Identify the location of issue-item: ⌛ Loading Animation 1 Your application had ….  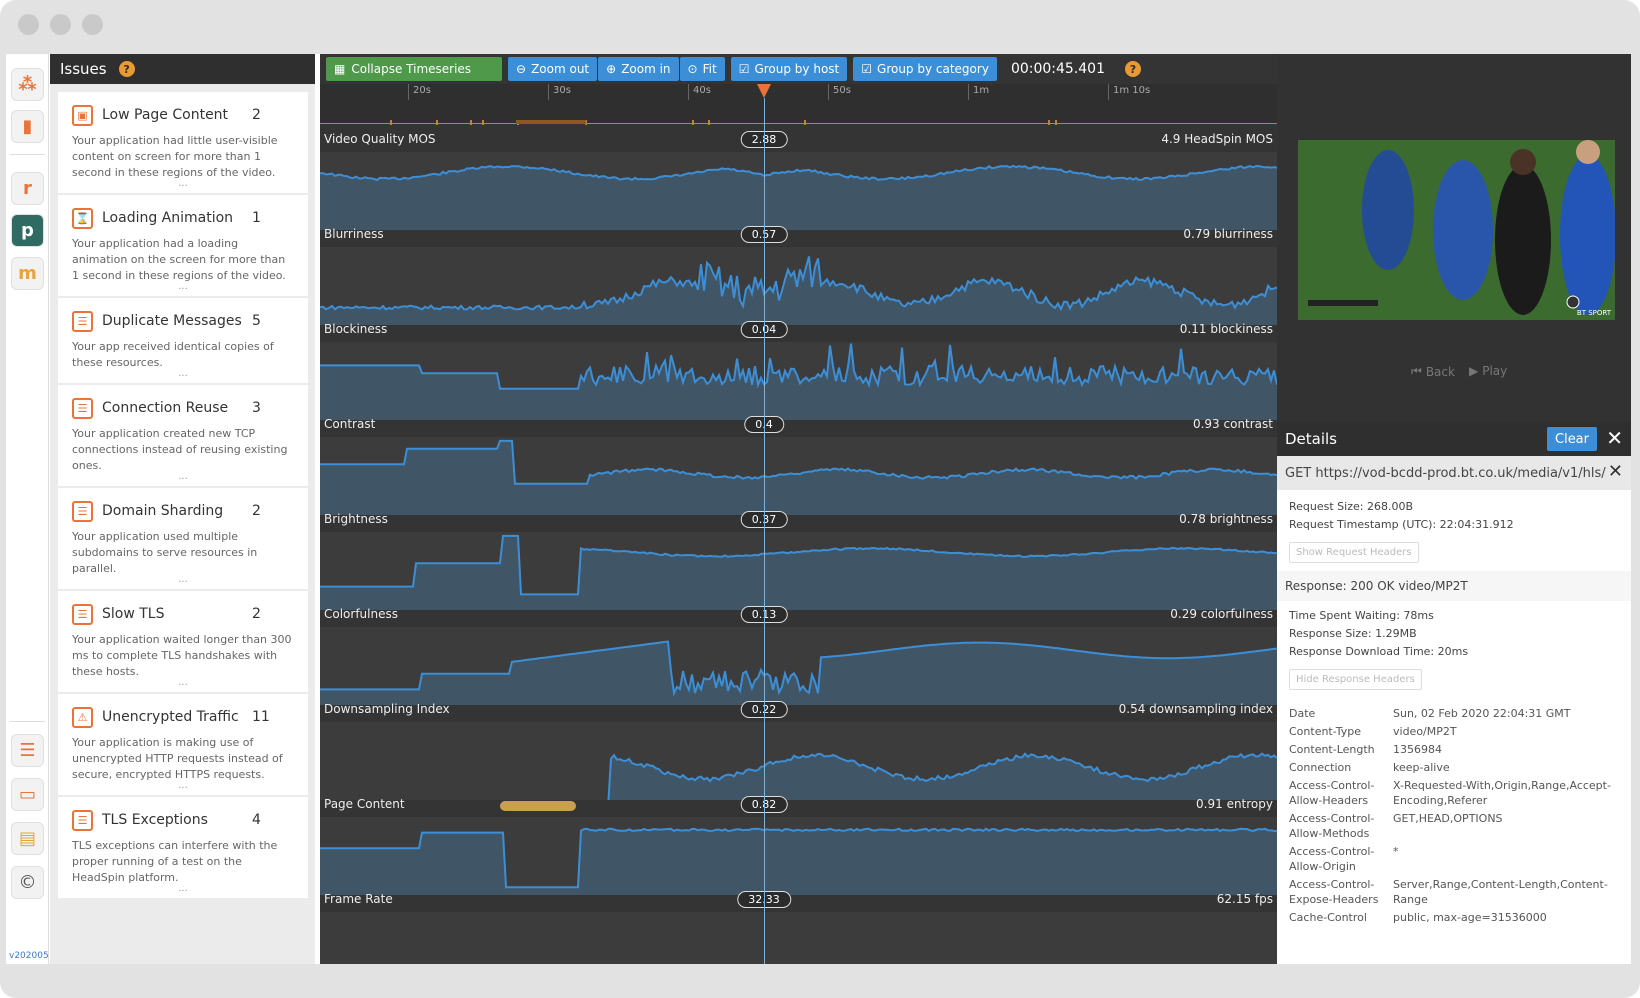
(183, 246).